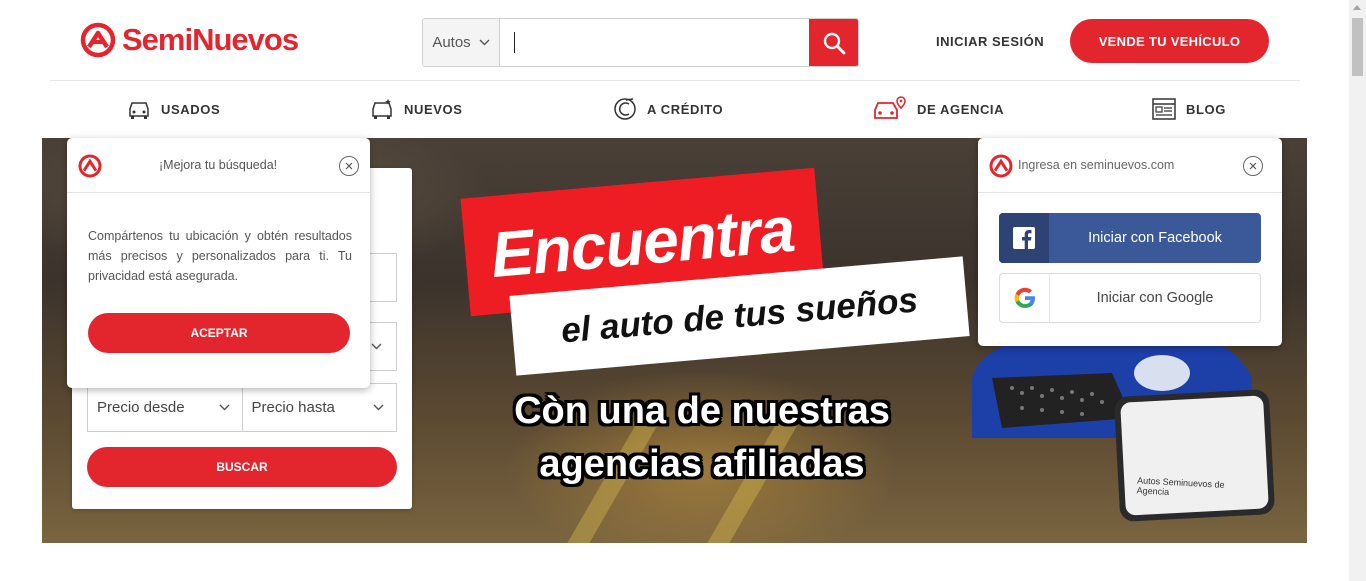 Image resolution: width=1366 pixels, height=581 pixels. I want to click on google-icon, so click(1024, 297).